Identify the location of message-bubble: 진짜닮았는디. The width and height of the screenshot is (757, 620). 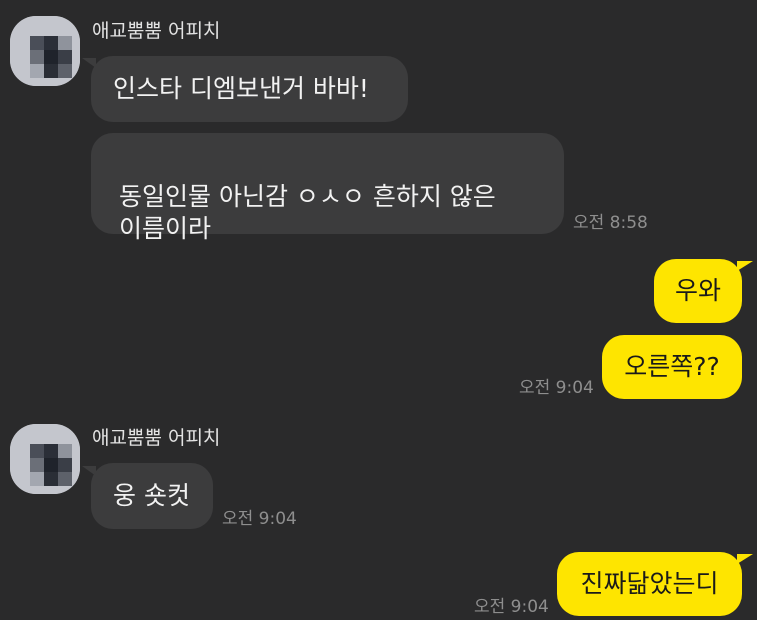
(649, 584).